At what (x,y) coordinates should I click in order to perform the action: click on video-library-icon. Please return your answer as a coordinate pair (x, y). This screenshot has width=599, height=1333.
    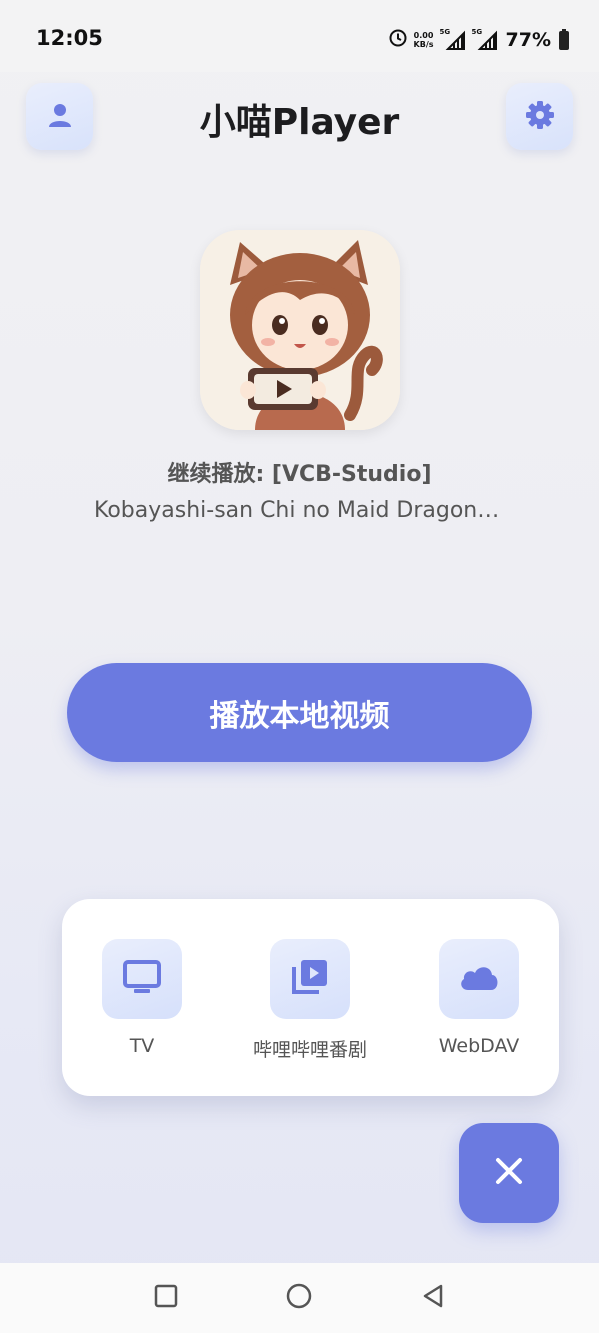
    Looking at the image, I should click on (310, 979).